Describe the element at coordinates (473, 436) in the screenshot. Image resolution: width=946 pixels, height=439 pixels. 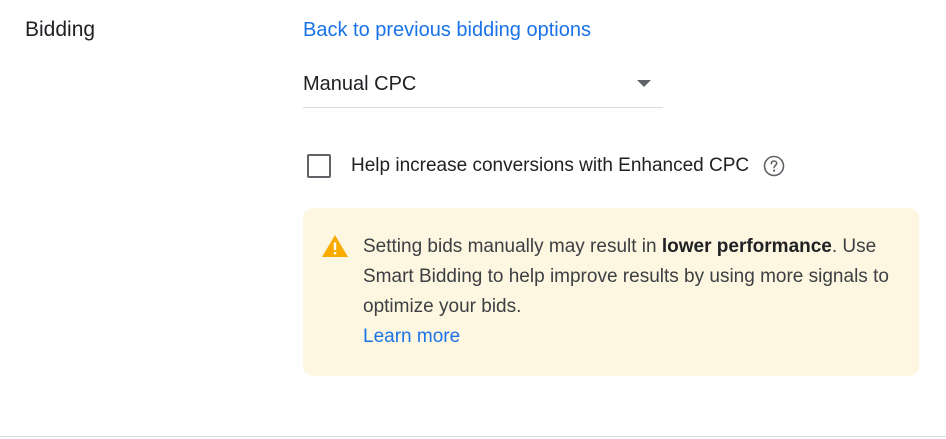
I see `section-divider` at that location.